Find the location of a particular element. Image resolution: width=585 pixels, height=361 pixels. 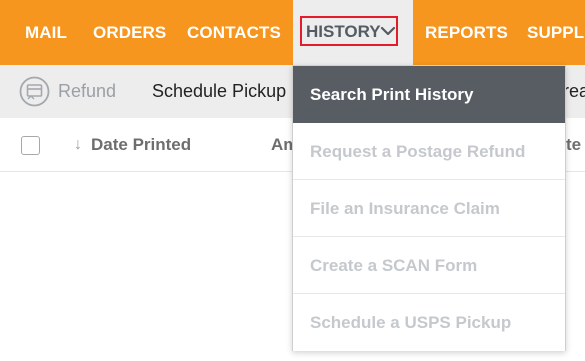

menu-item-schedule-usps-pickup: Schedule a USPS Pickup is located at coordinates (429, 322).